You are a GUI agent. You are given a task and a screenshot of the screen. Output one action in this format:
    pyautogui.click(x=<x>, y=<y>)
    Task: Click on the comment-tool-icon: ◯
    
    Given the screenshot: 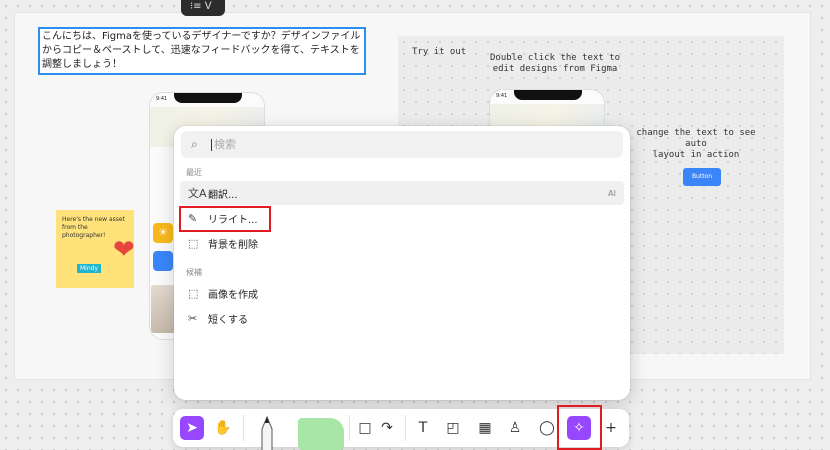 What is the action you would take?
    pyautogui.click(x=547, y=428)
    